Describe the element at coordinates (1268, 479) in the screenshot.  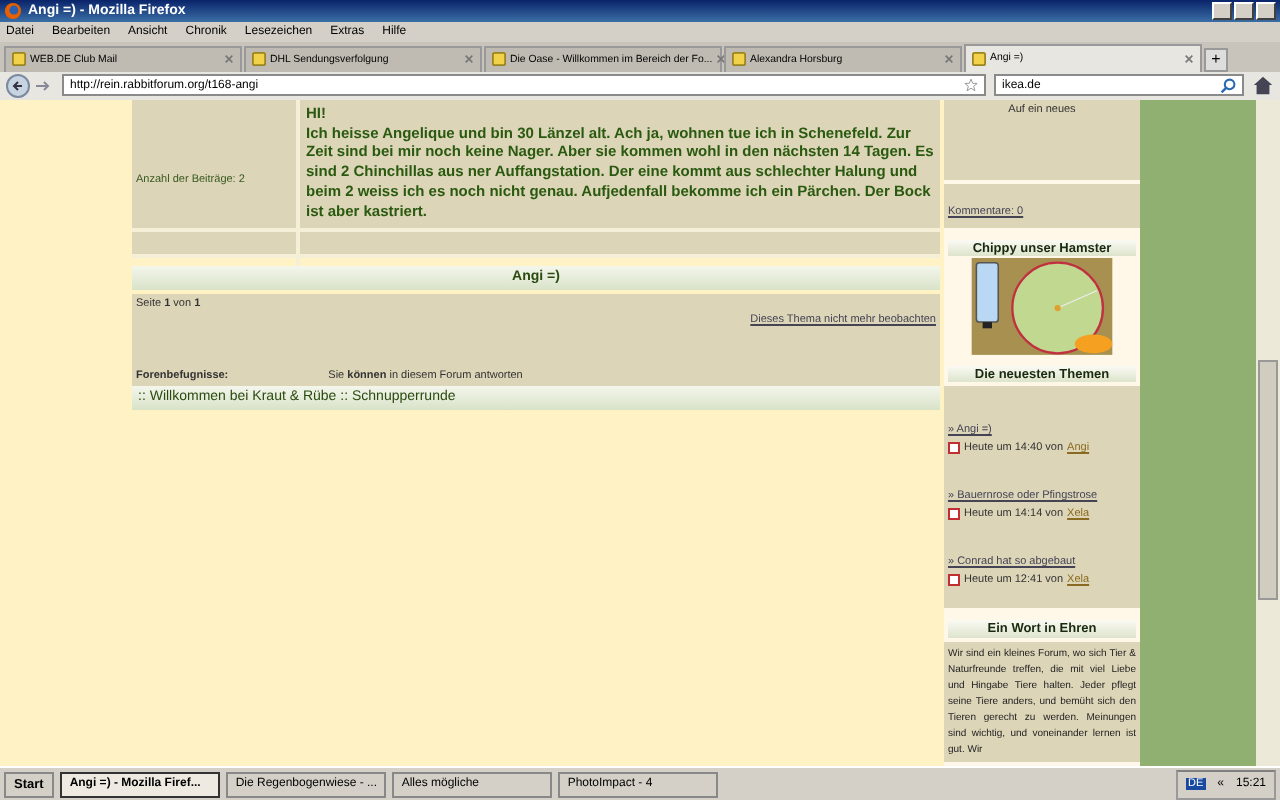
I see `scroll-thumb` at that location.